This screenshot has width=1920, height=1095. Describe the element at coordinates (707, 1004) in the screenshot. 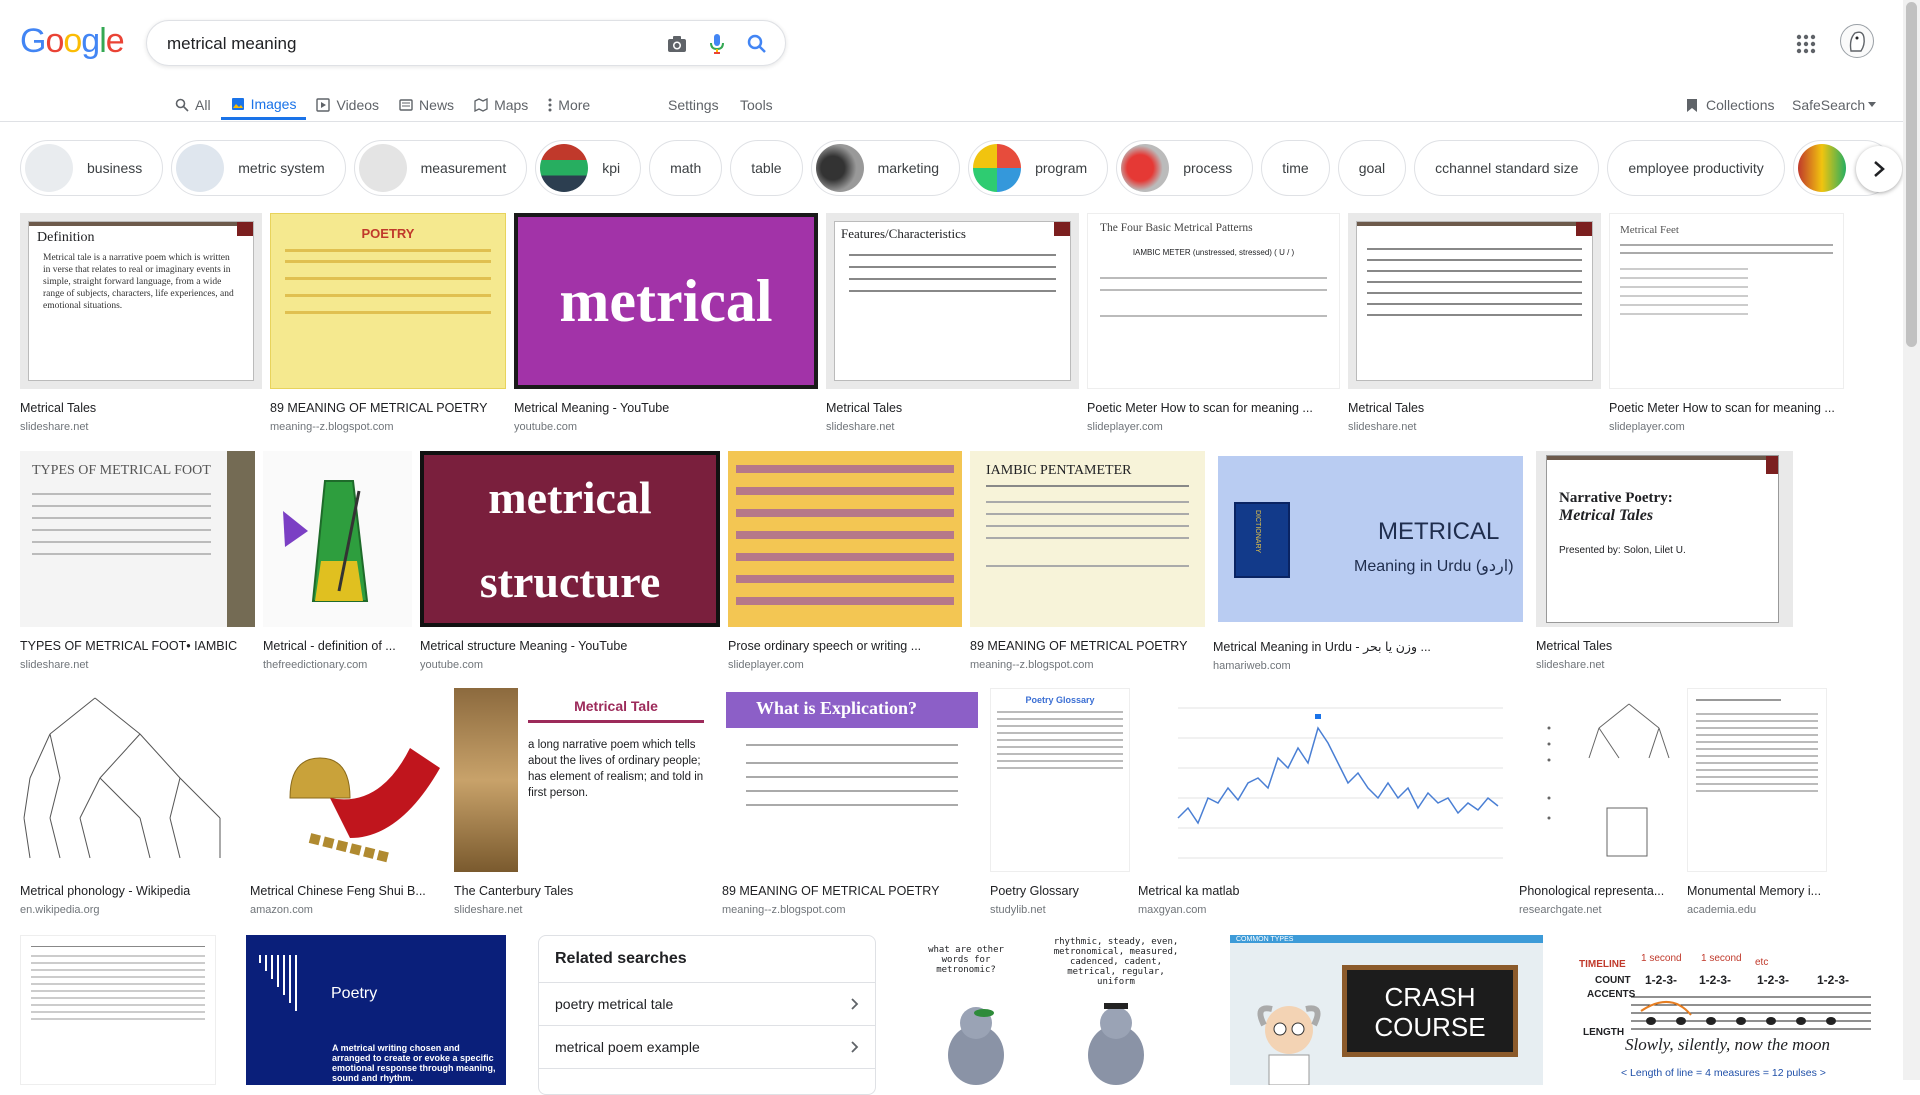

I see `related-search-item: poetry metrical tale` at that location.